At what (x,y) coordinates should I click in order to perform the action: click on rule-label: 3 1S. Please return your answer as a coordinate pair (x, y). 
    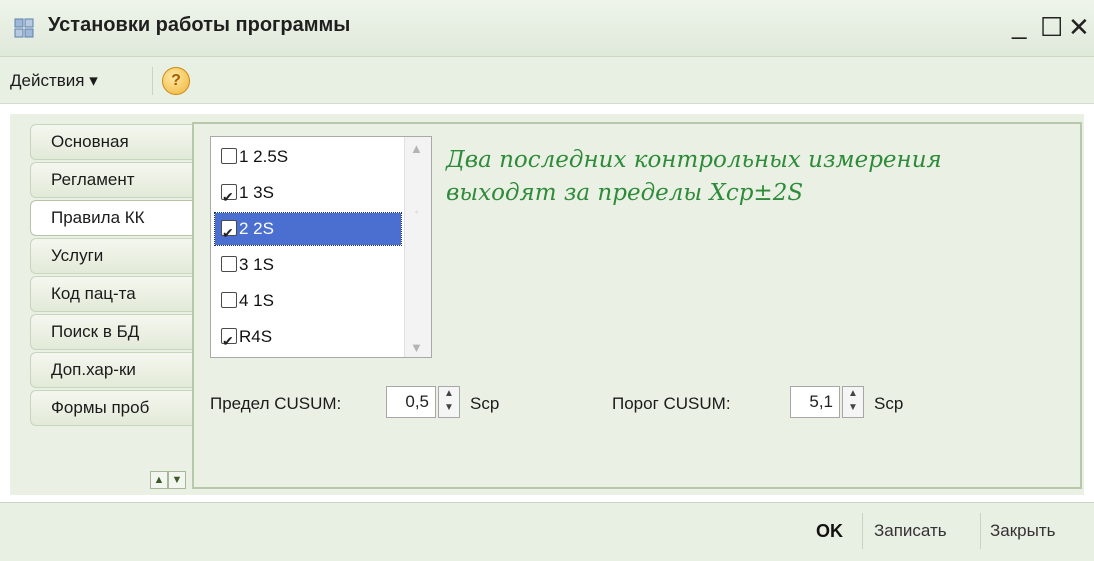
    Looking at the image, I should click on (256, 264).